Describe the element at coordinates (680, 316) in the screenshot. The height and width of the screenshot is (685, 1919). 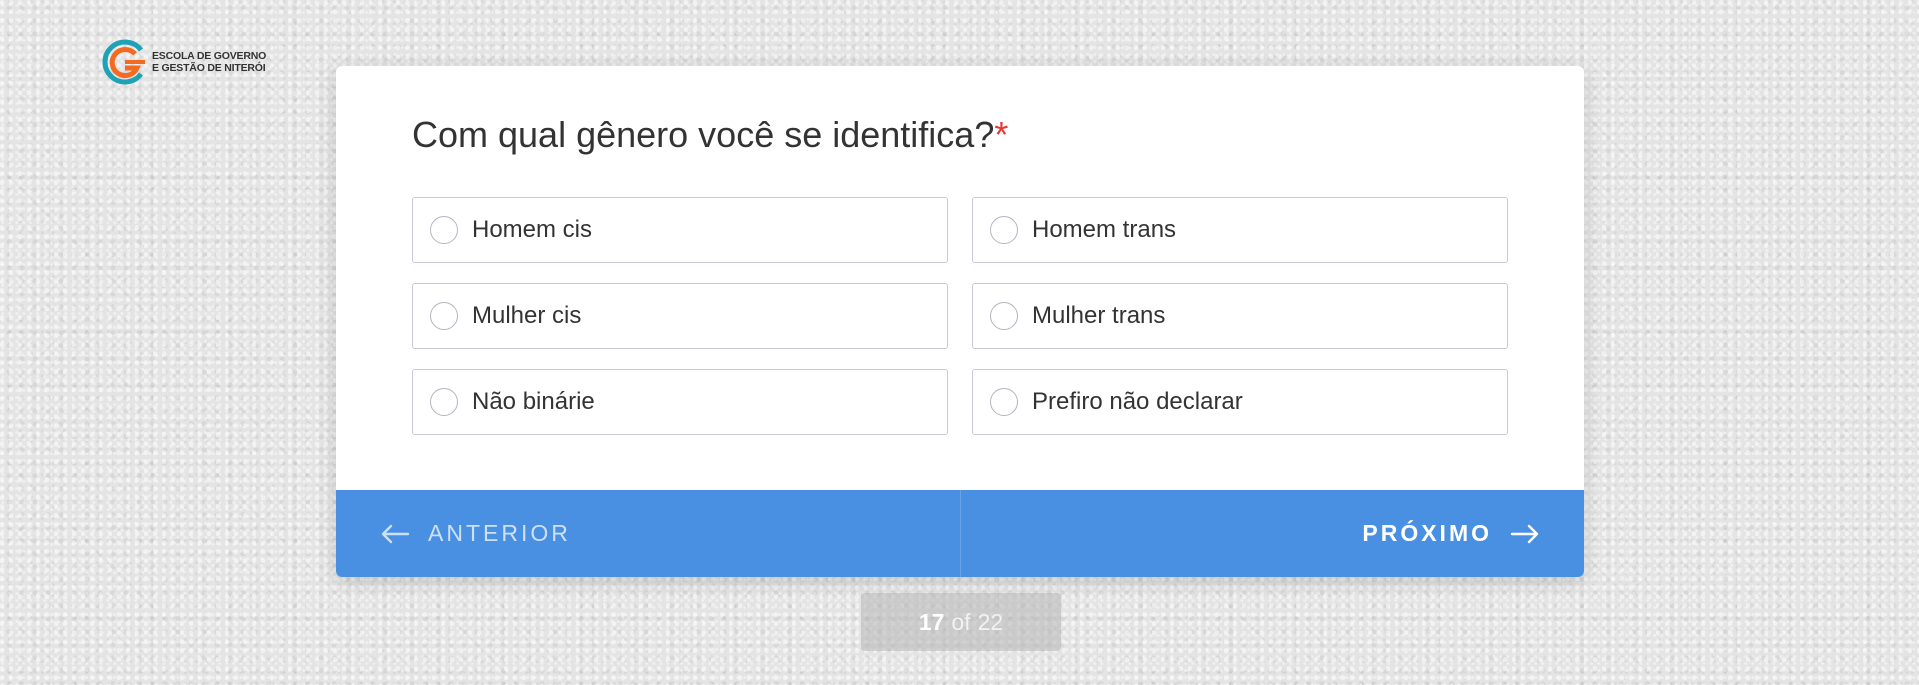
I see `option-mulher-cis: Mulher cis` at that location.